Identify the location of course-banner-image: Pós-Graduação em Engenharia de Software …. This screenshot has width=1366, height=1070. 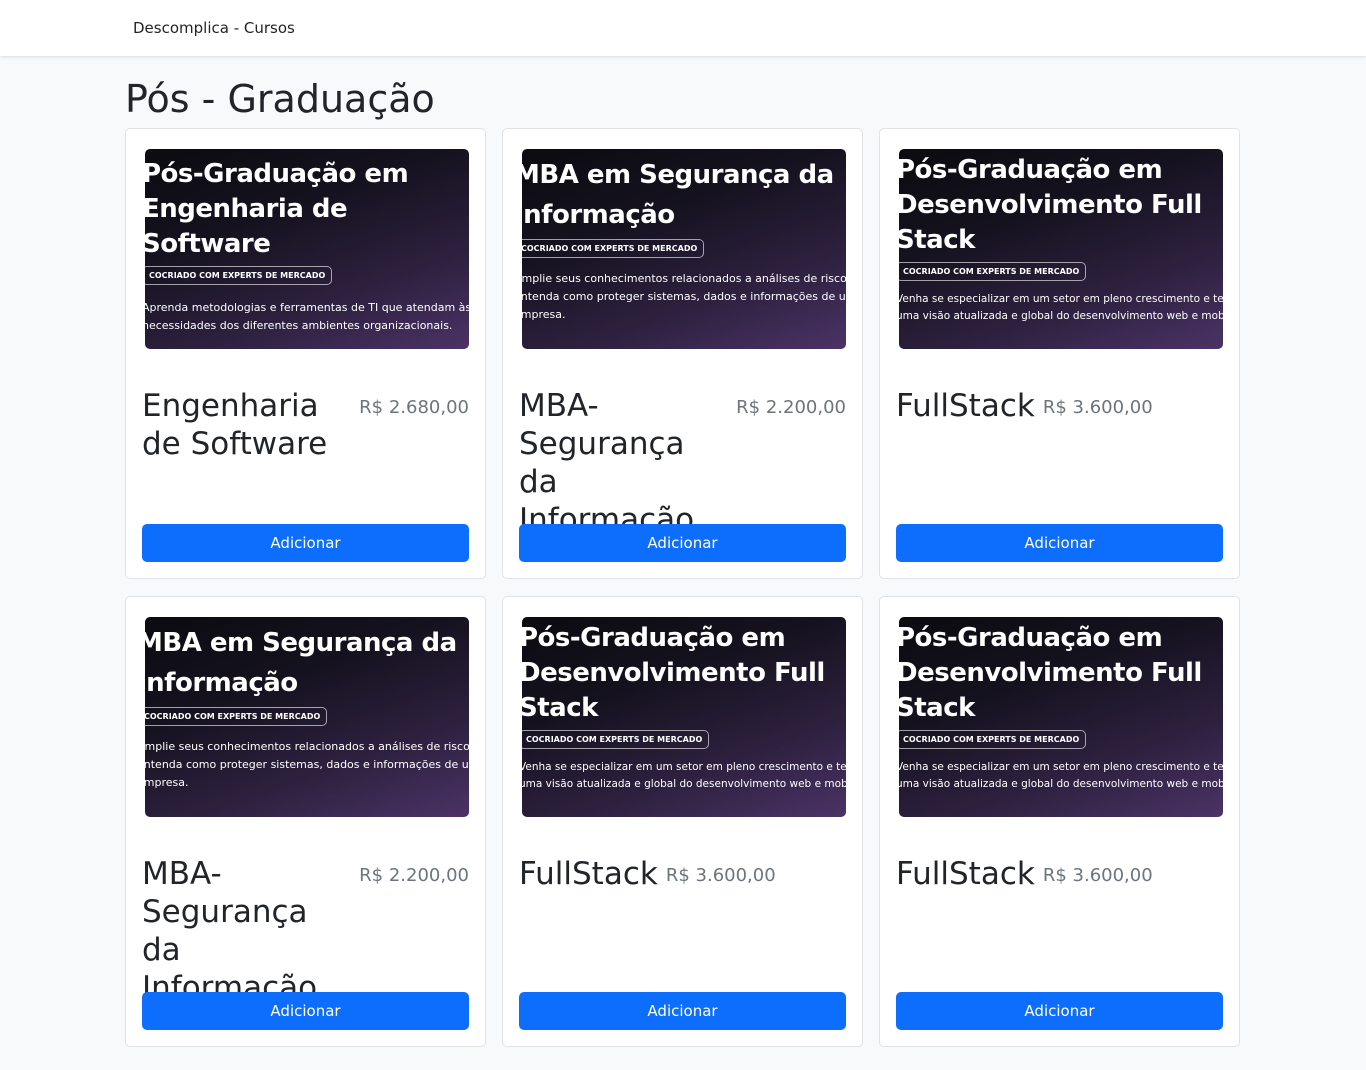
(307, 249).